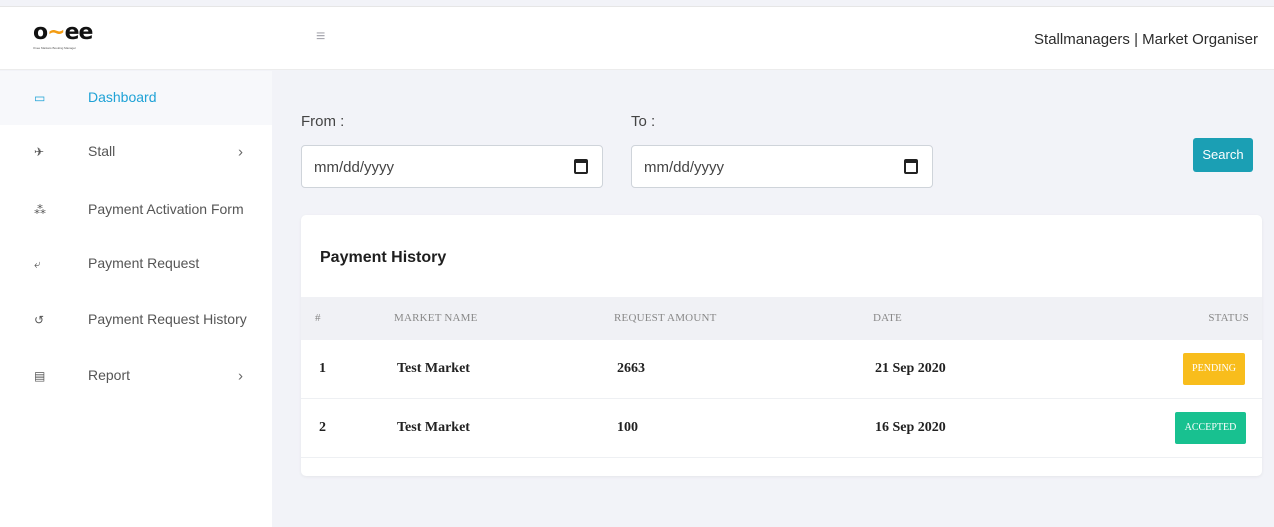 The width and height of the screenshot is (1274, 527). What do you see at coordinates (322, 427) in the screenshot?
I see `row-number: 2` at bounding box center [322, 427].